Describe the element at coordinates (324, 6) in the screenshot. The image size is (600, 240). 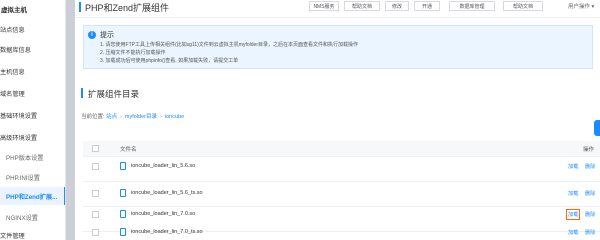
I see `toolbar-button-1: NMS服务` at that location.